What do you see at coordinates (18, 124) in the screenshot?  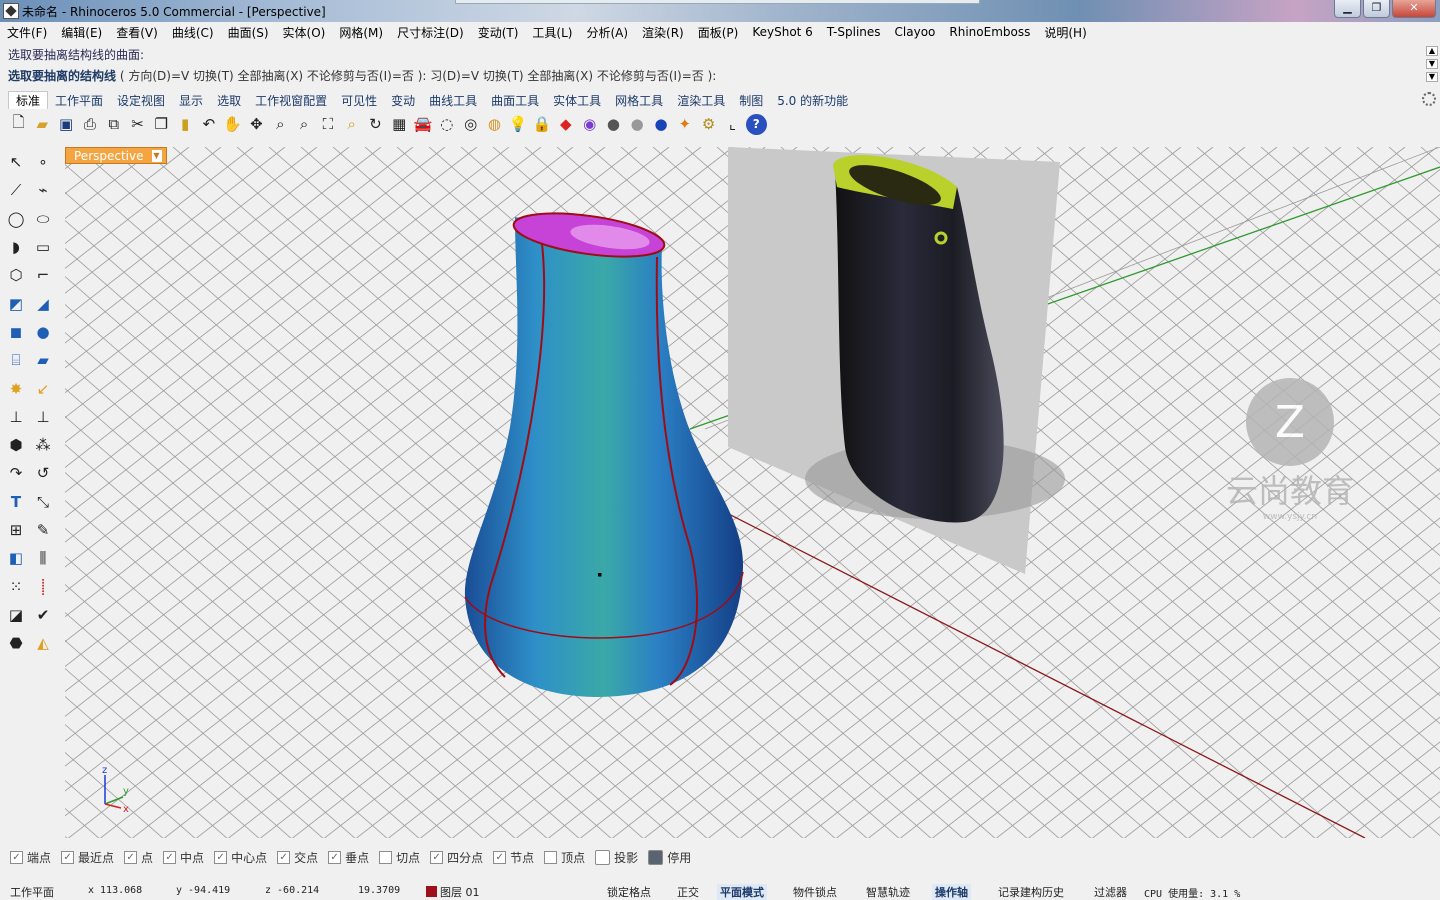 I see `new-icon: 🗋` at bounding box center [18, 124].